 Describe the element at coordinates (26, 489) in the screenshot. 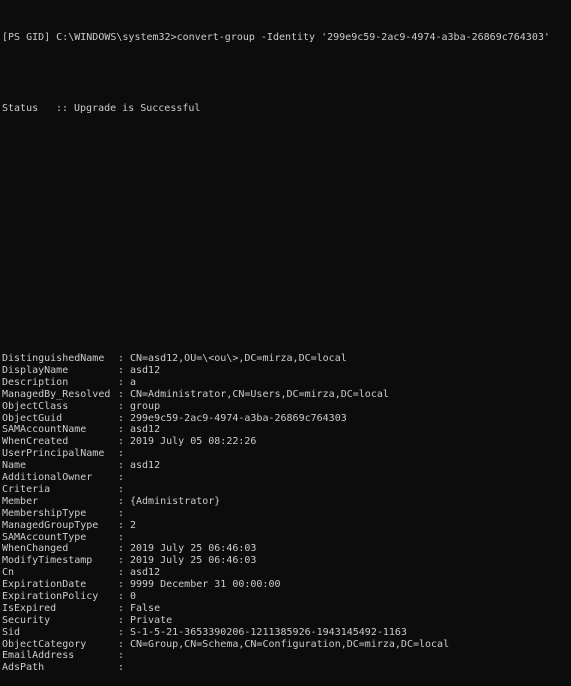

I see `property-key: Criteria` at that location.